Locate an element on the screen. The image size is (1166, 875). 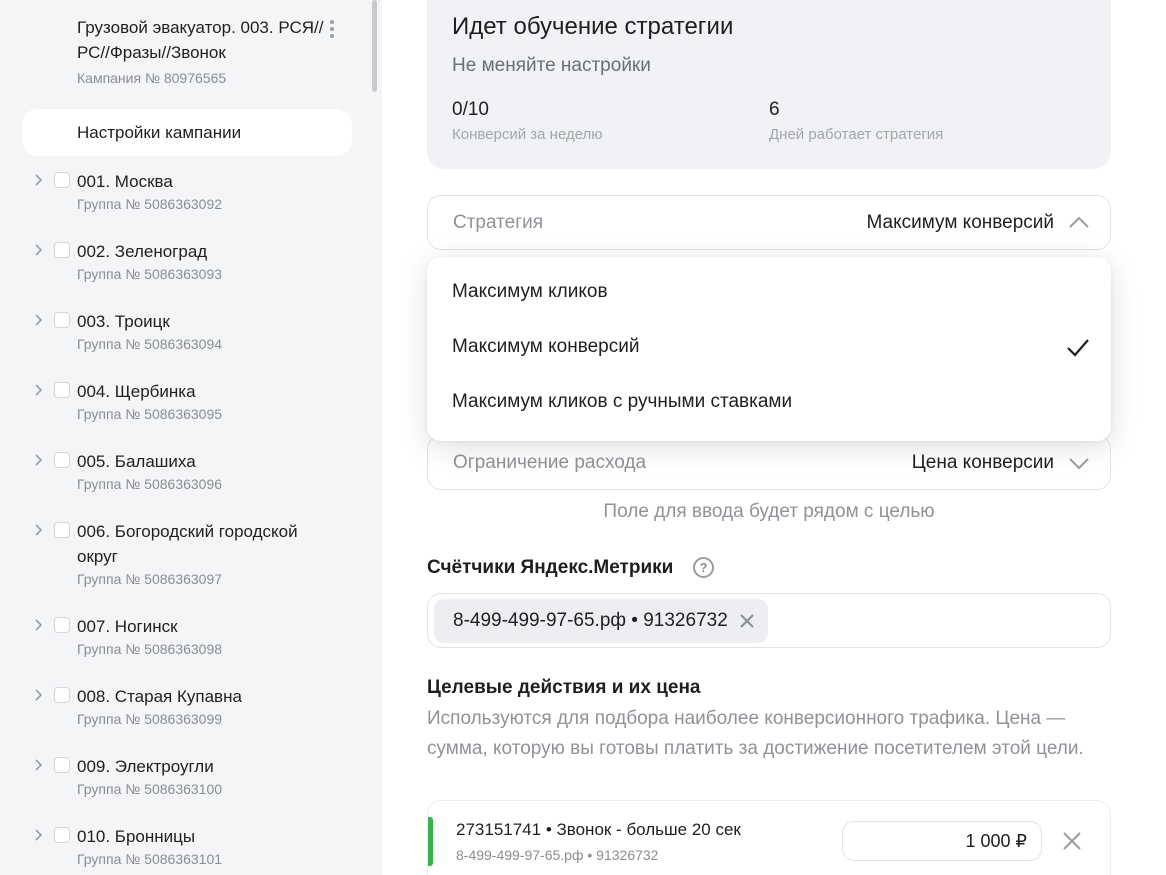
campaign-id: Кампания № 80976565 is located at coordinates (152, 78).